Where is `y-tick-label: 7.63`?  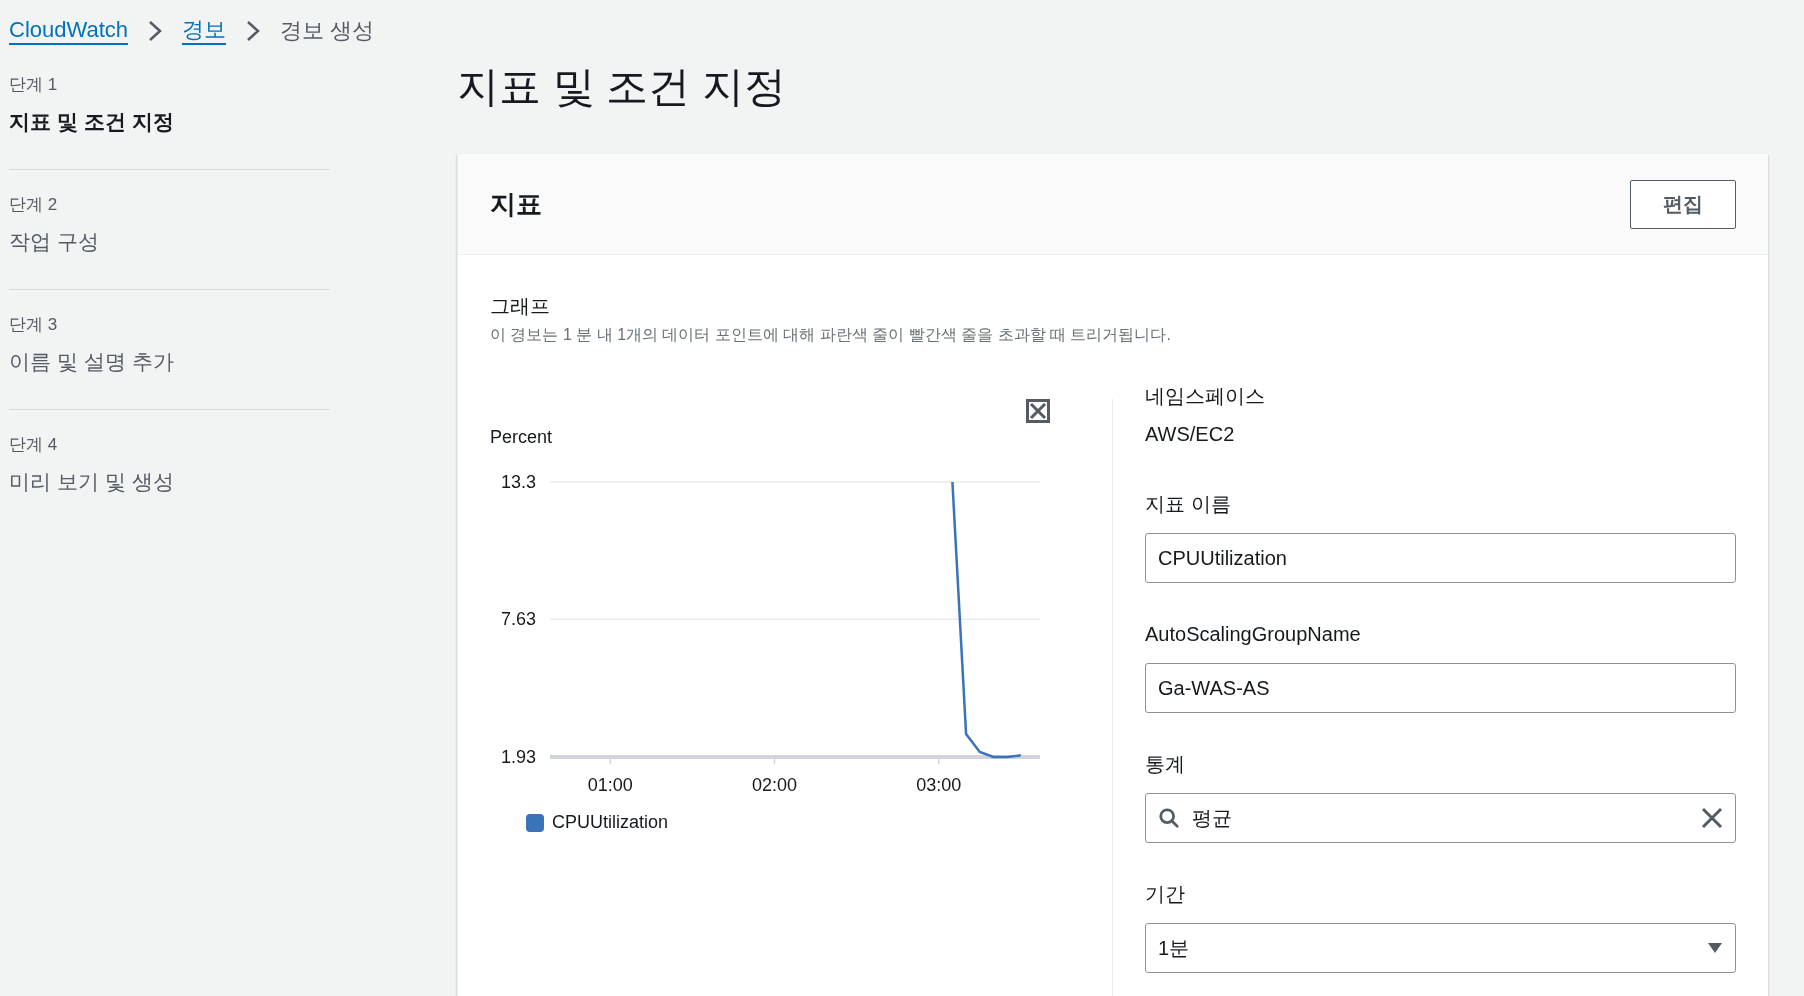
y-tick-label: 7.63 is located at coordinates (518, 619).